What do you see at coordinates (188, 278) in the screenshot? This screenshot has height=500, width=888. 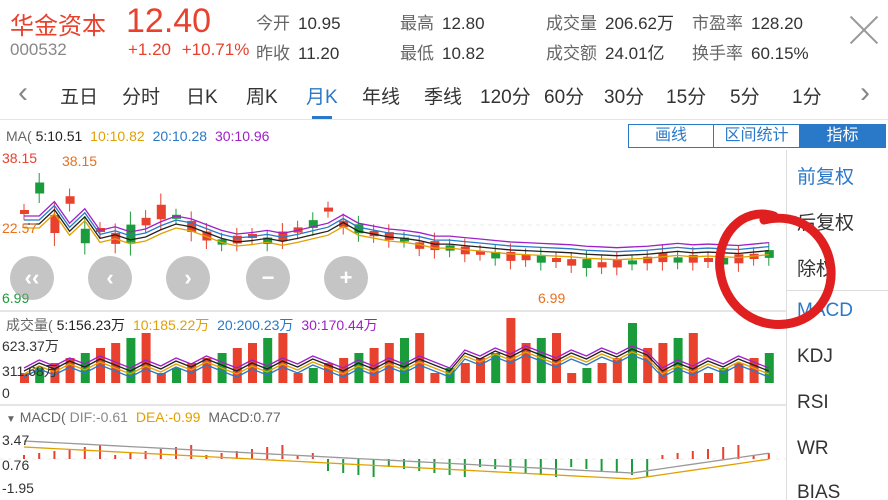 I see `scroll-right-button: ›` at bounding box center [188, 278].